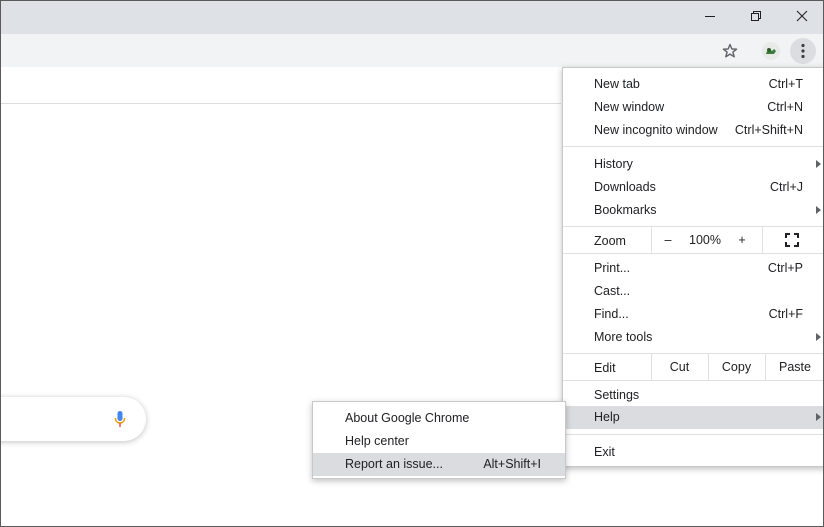 Image resolution: width=824 pixels, height=527 pixels. I want to click on toolbar, so click(412, 50).